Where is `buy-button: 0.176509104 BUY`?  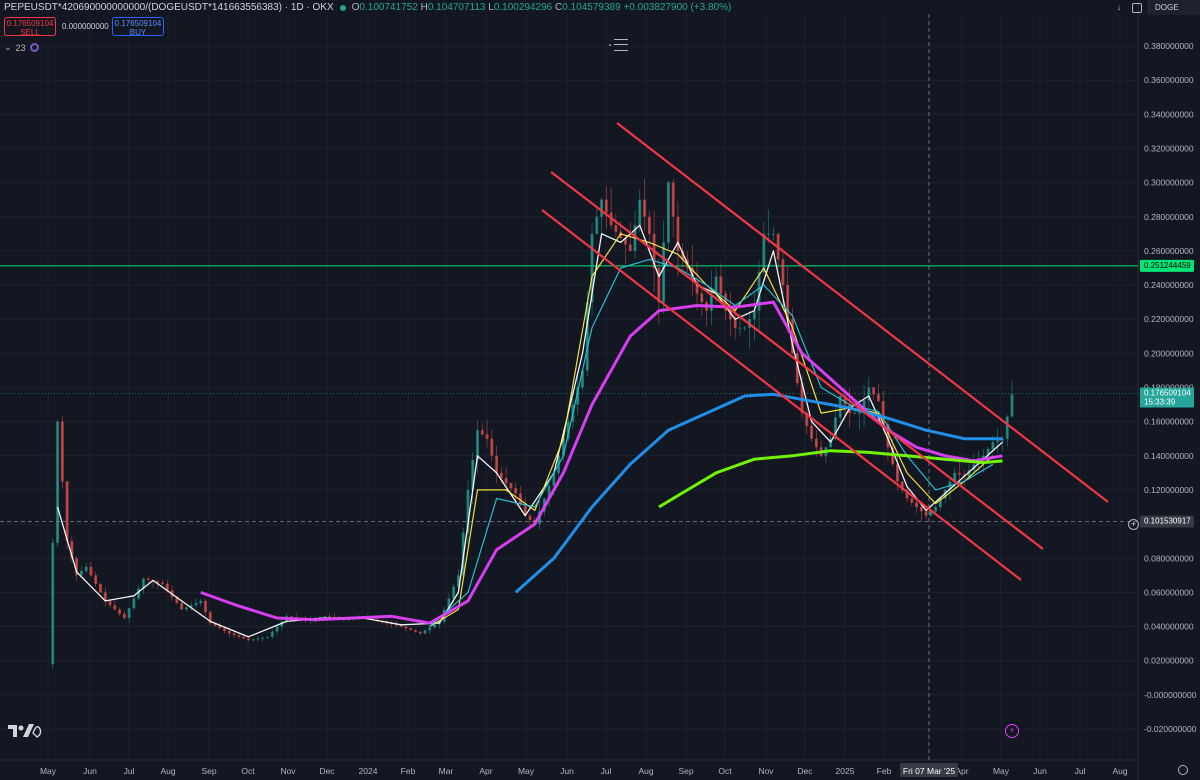 buy-button: 0.176509104 BUY is located at coordinates (138, 27).